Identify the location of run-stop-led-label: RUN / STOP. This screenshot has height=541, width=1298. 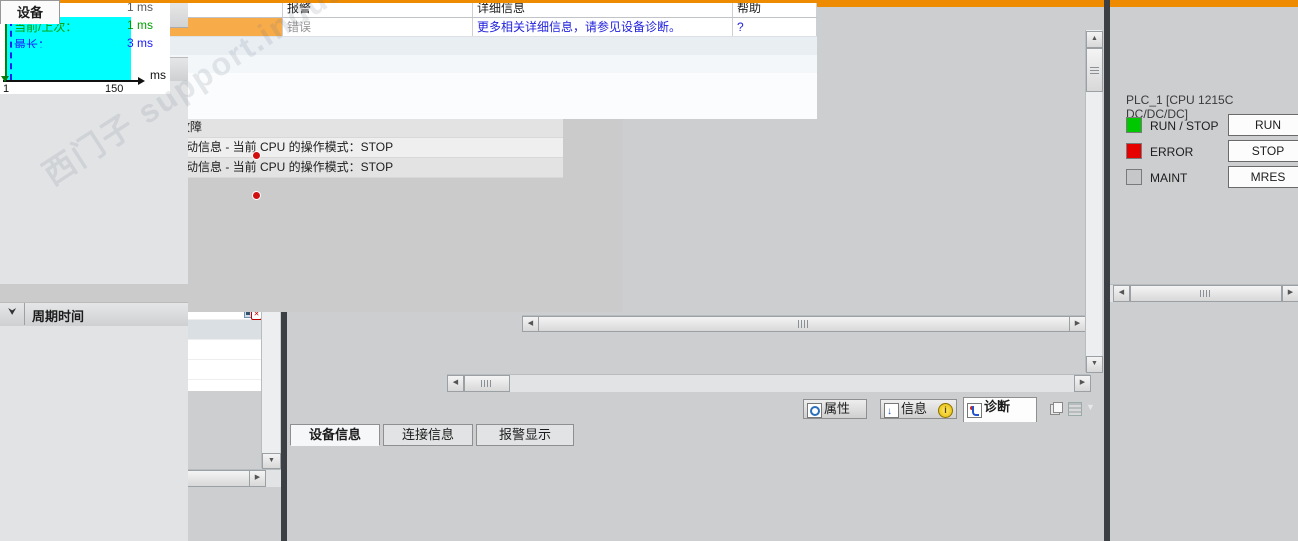
(1184, 126).